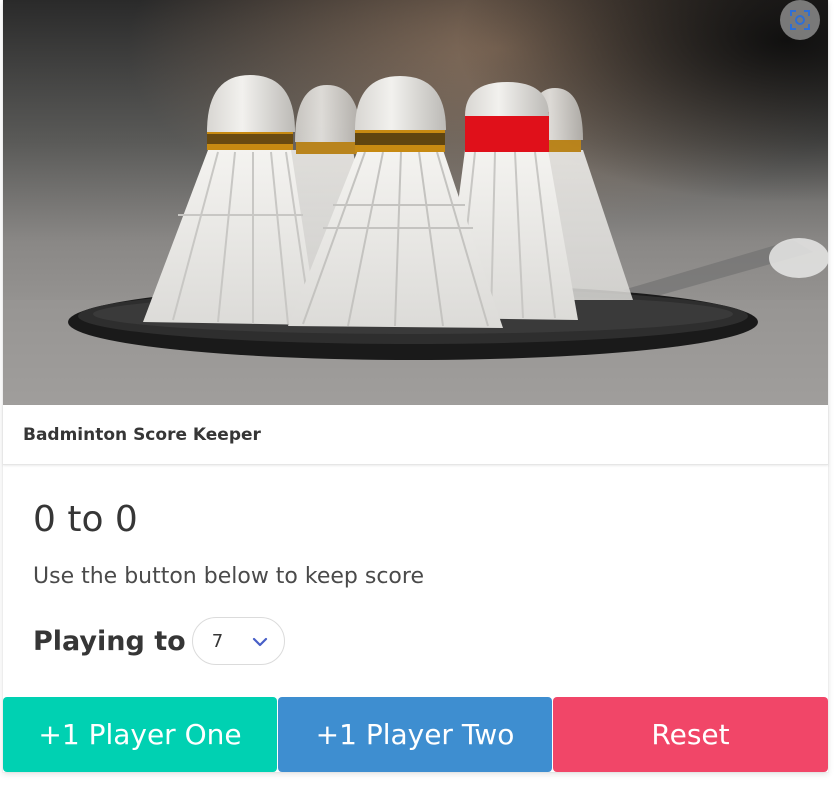  What do you see at coordinates (109, 641) in the screenshot?
I see `playing-to-label: Playing to` at bounding box center [109, 641].